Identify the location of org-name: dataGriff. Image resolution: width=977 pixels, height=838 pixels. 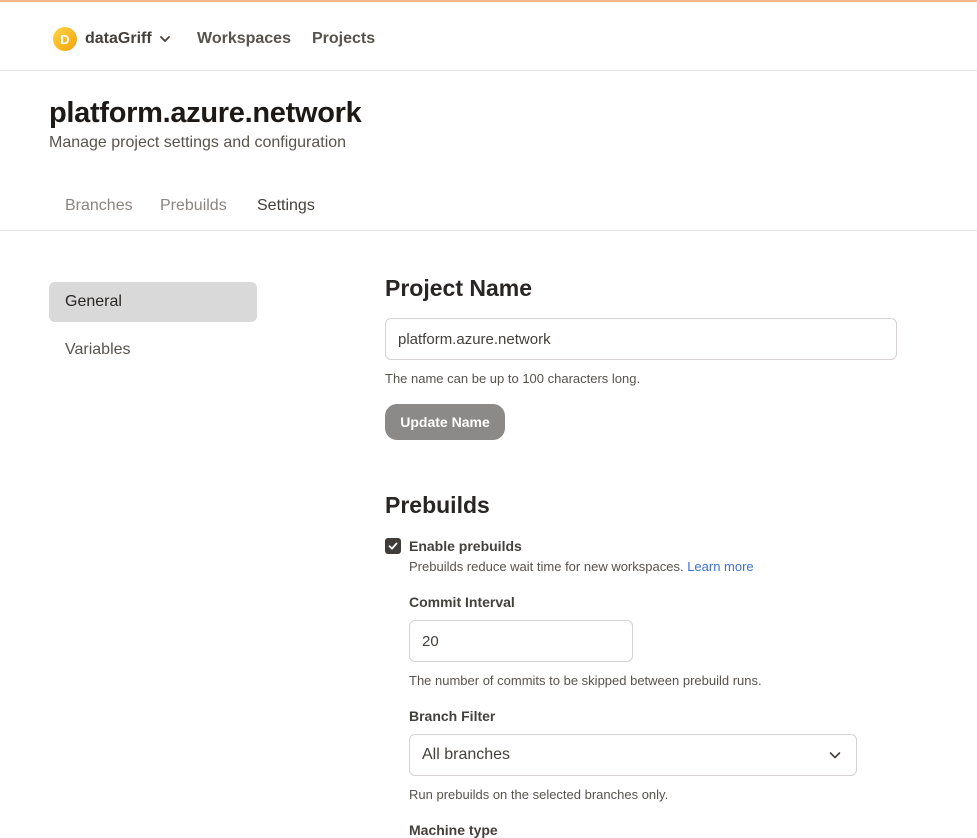
(118, 38).